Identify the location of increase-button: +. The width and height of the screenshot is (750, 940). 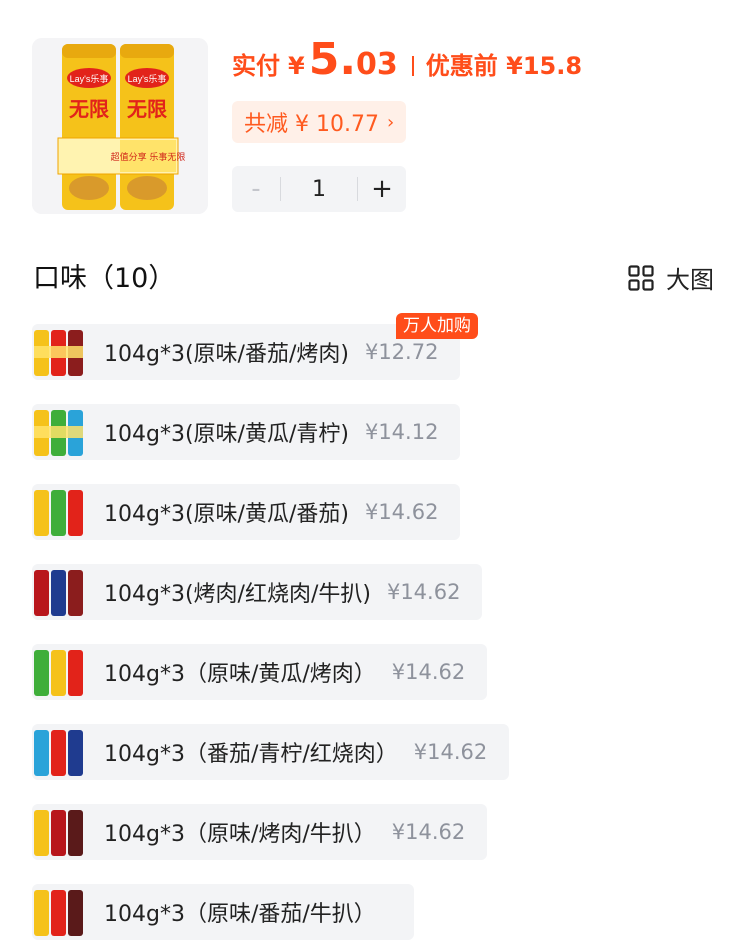
(382, 189).